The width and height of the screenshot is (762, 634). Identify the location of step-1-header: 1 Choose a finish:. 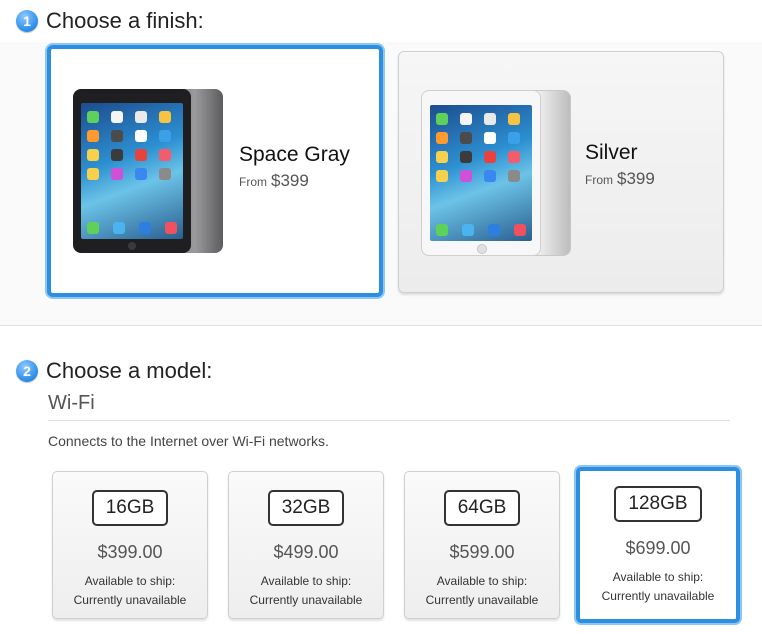
(110, 21).